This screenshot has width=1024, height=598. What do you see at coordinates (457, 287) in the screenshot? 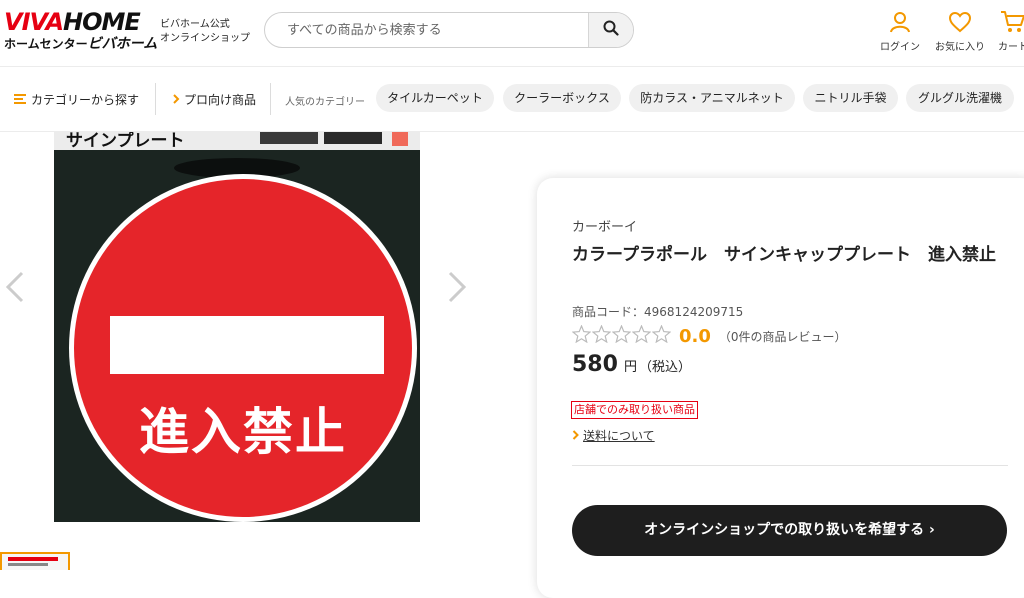
I see `next-image-button` at bounding box center [457, 287].